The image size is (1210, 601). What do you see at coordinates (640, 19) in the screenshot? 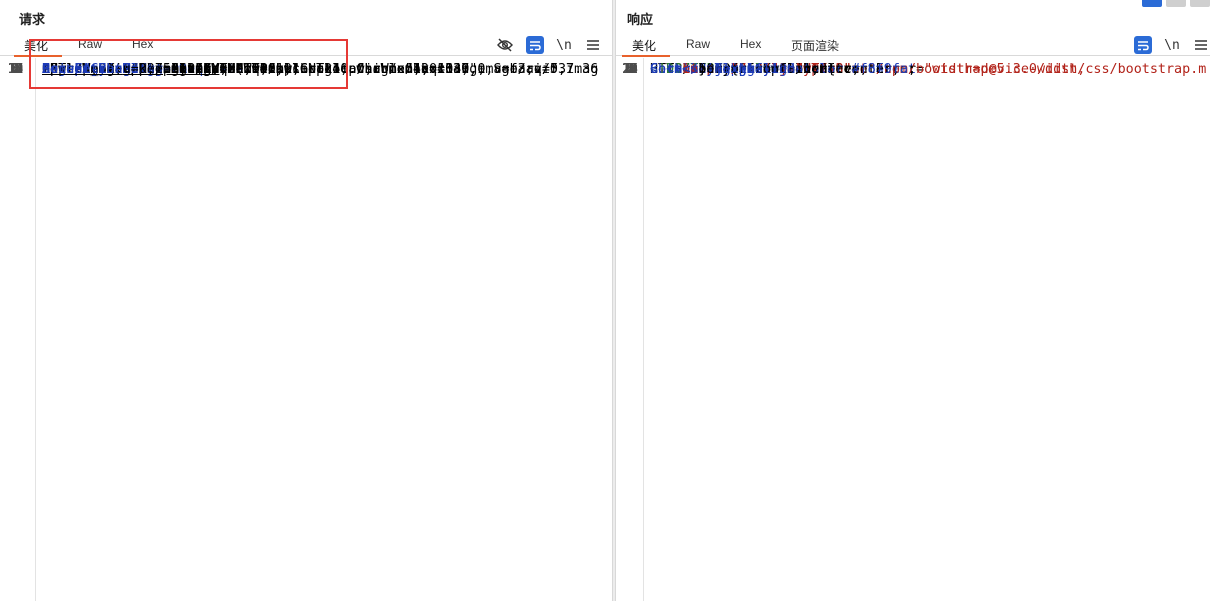
I see `response-title: 响应` at bounding box center [640, 19].